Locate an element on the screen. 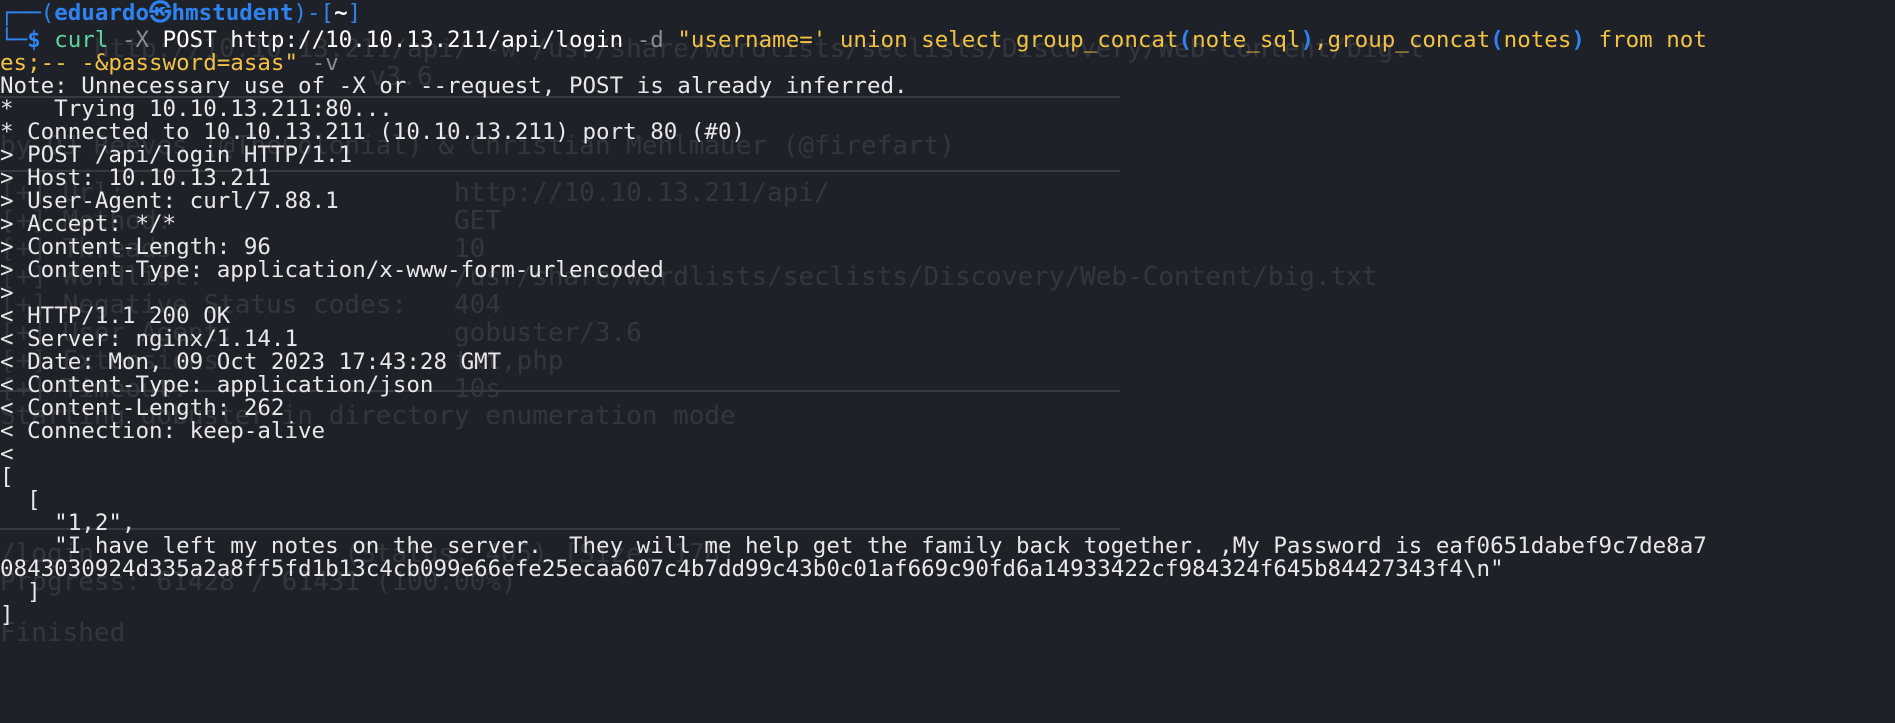 The height and width of the screenshot is (723, 1895). prompt-bracket: ┌──( is located at coordinates (27, 13).